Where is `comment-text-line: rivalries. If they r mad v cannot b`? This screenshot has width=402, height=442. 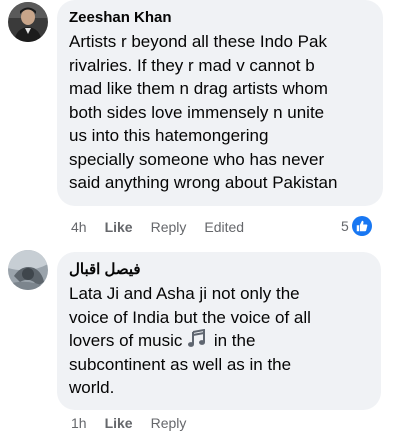
comment-text-line: rivalries. If they r mad v cannot b is located at coordinates (192, 65).